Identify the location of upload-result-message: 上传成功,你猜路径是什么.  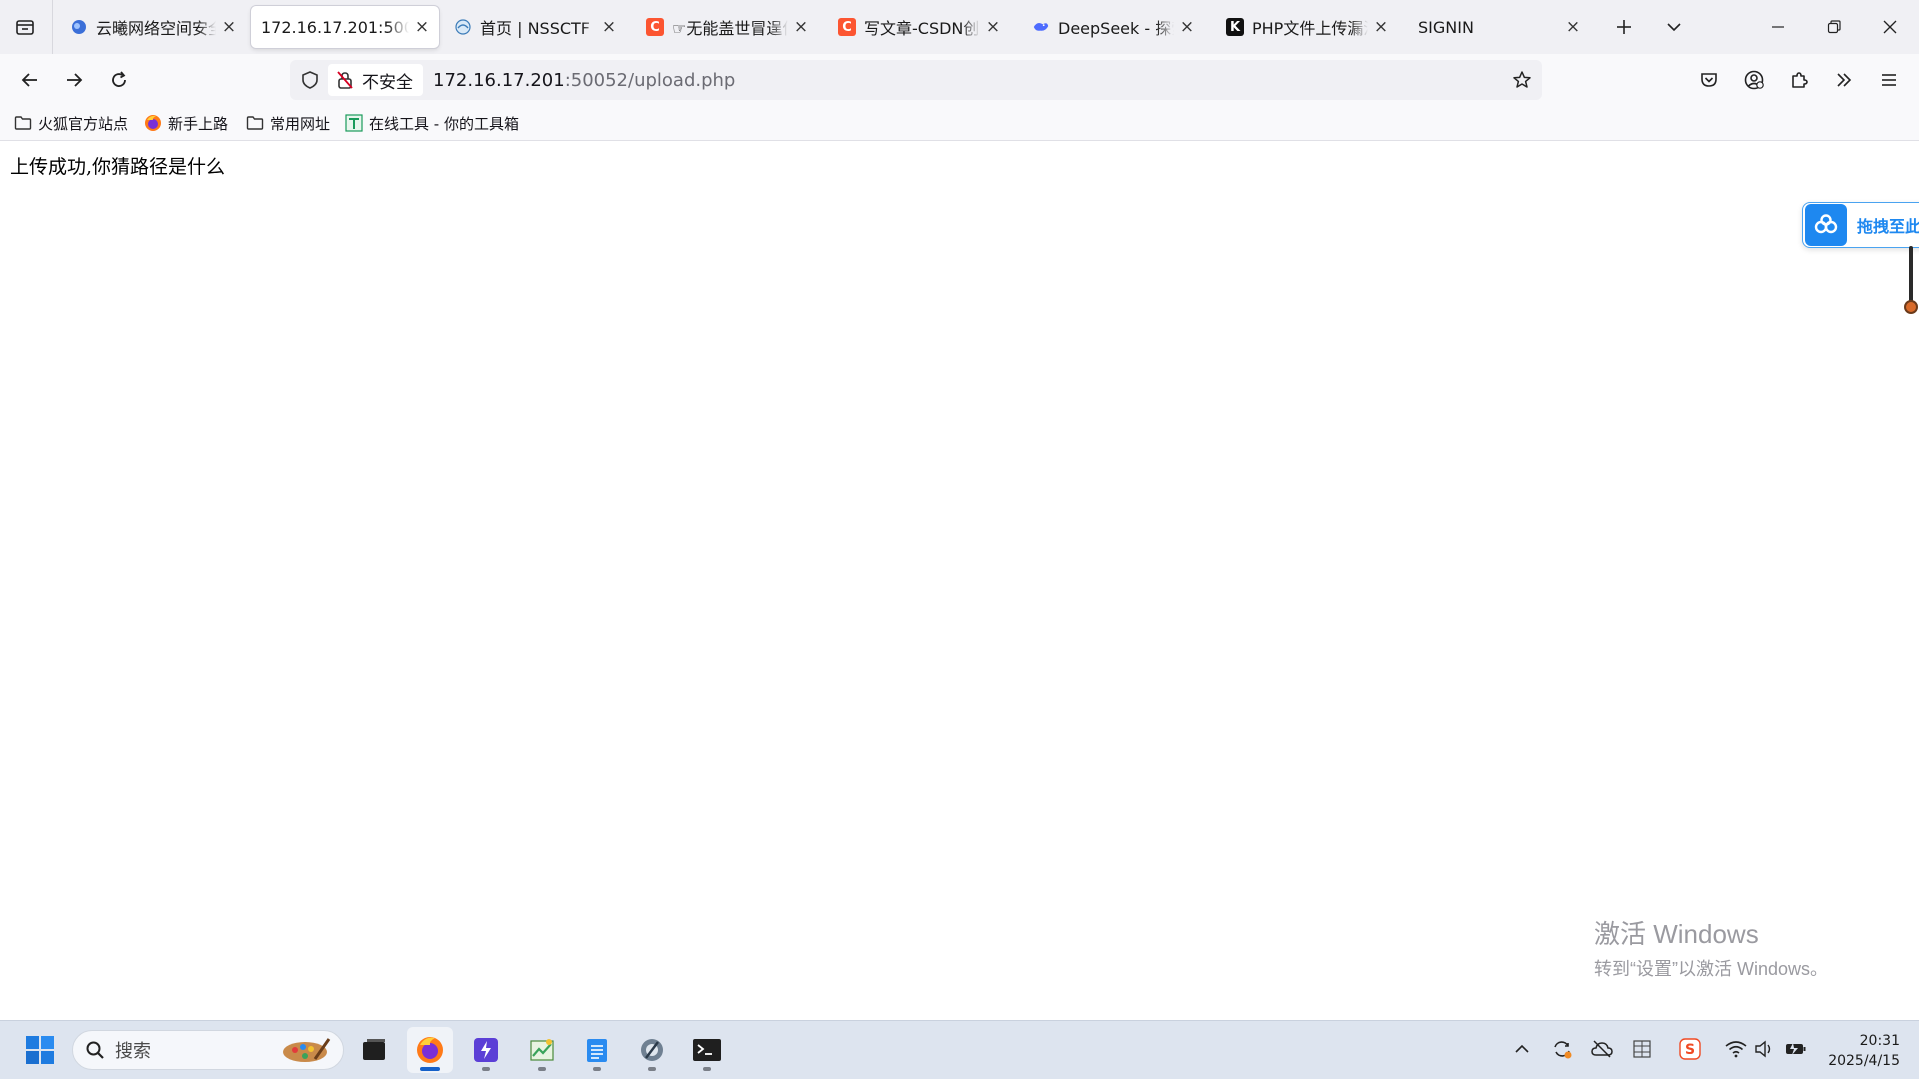
(118, 167).